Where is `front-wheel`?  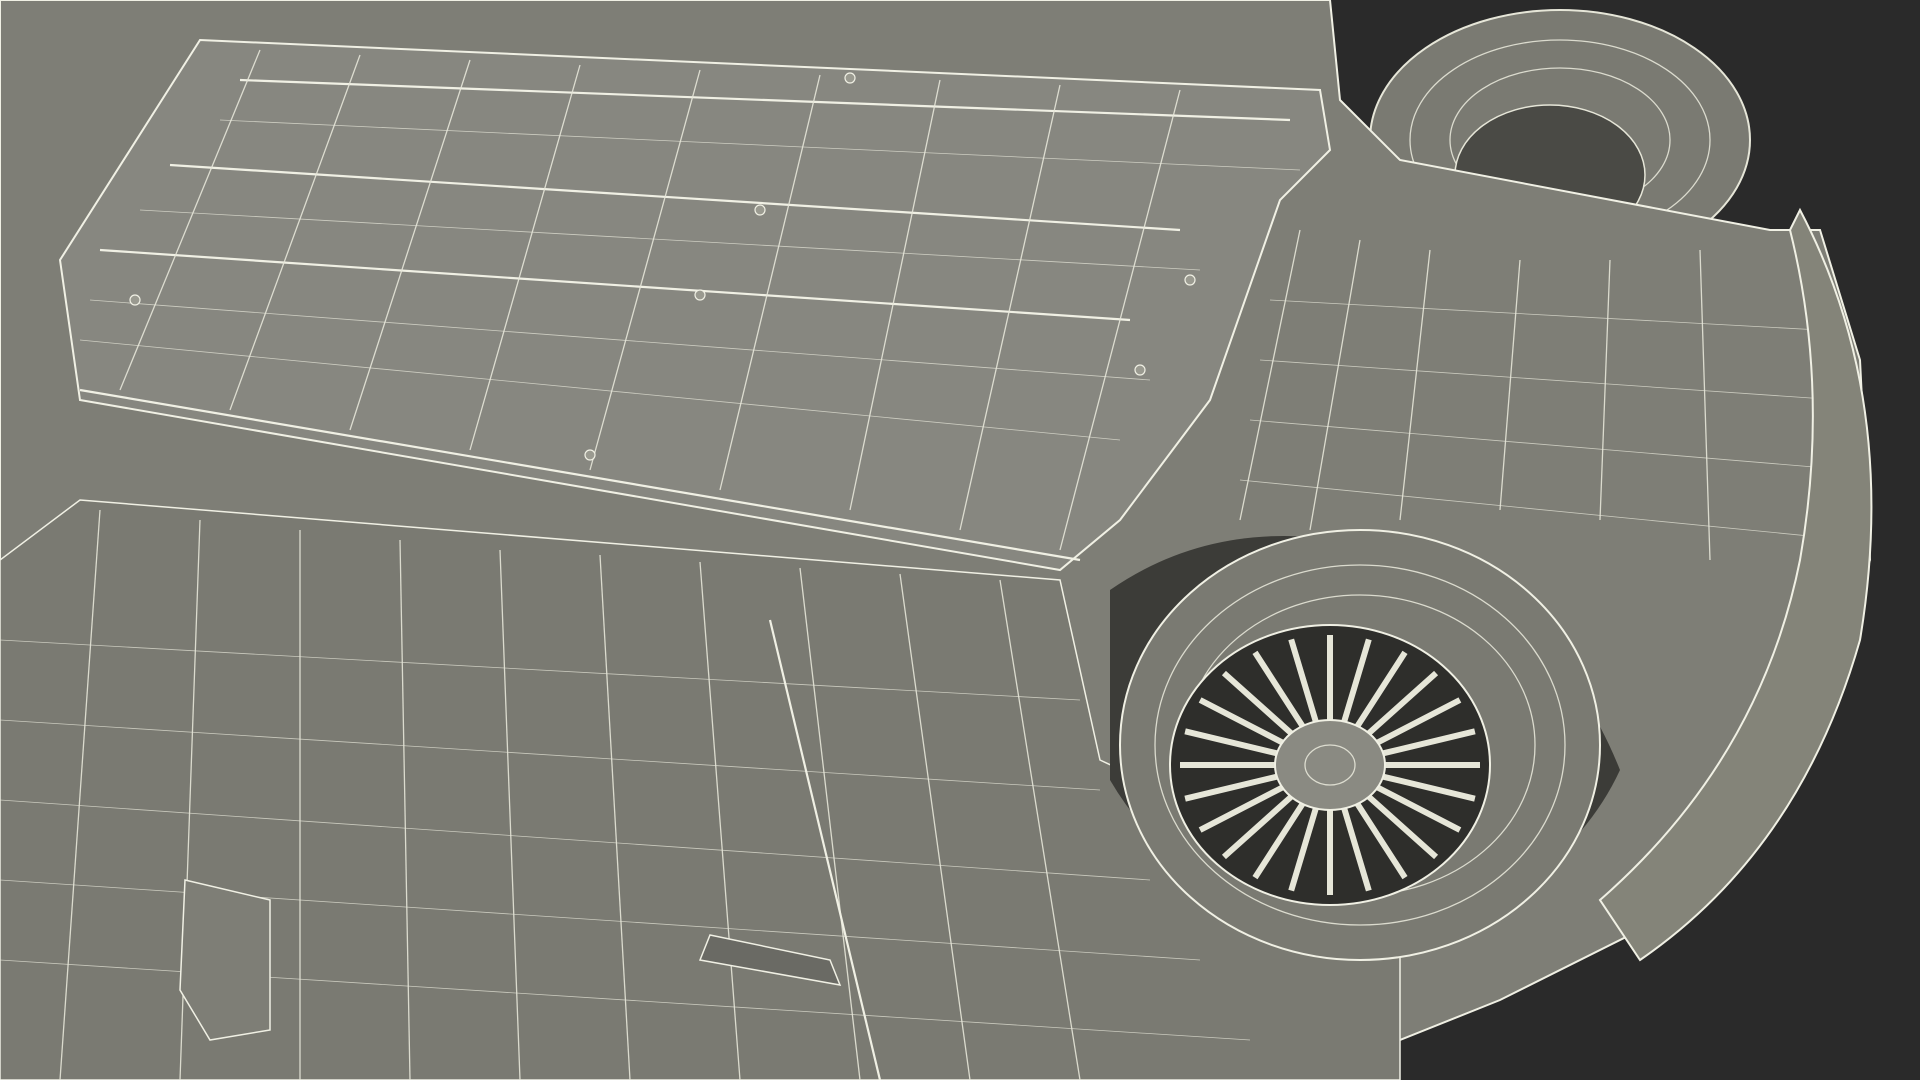
front-wheel is located at coordinates (1360, 745).